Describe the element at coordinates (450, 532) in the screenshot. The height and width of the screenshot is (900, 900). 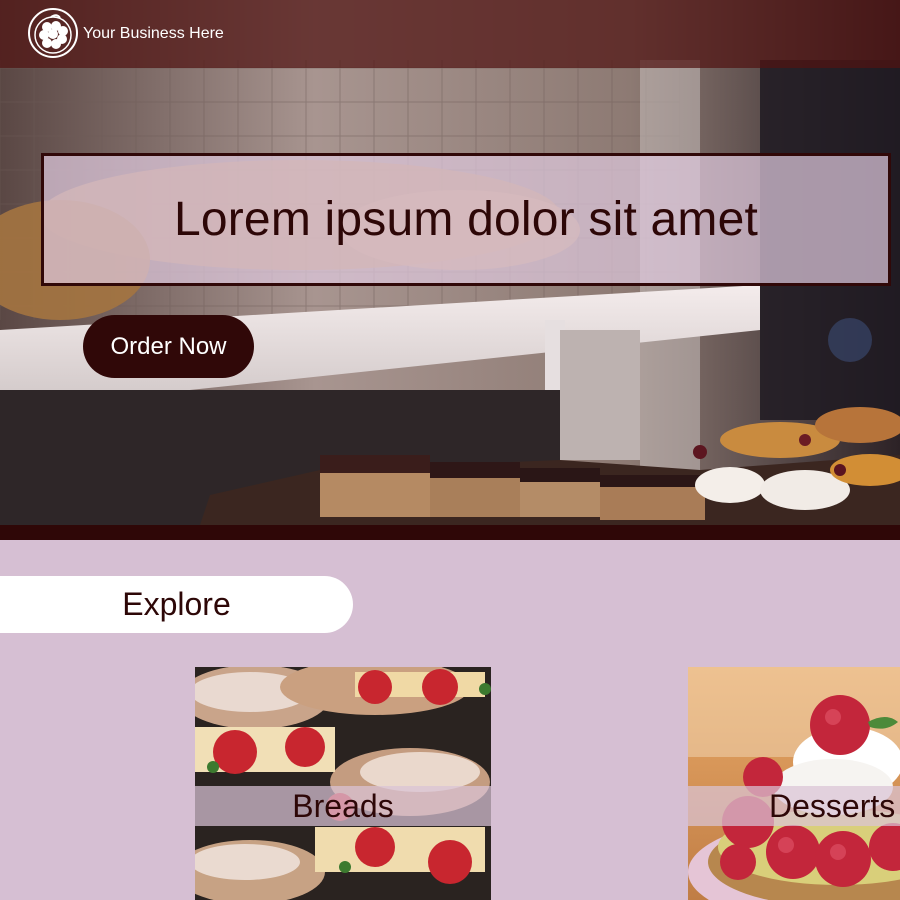
I see `hero-bottom-border` at that location.